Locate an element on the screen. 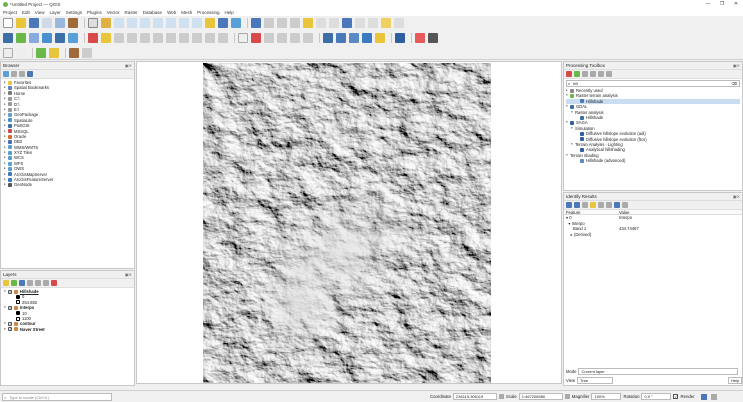 This screenshot has width=743, height=402. edit-features-icon is located at coordinates (601, 74).